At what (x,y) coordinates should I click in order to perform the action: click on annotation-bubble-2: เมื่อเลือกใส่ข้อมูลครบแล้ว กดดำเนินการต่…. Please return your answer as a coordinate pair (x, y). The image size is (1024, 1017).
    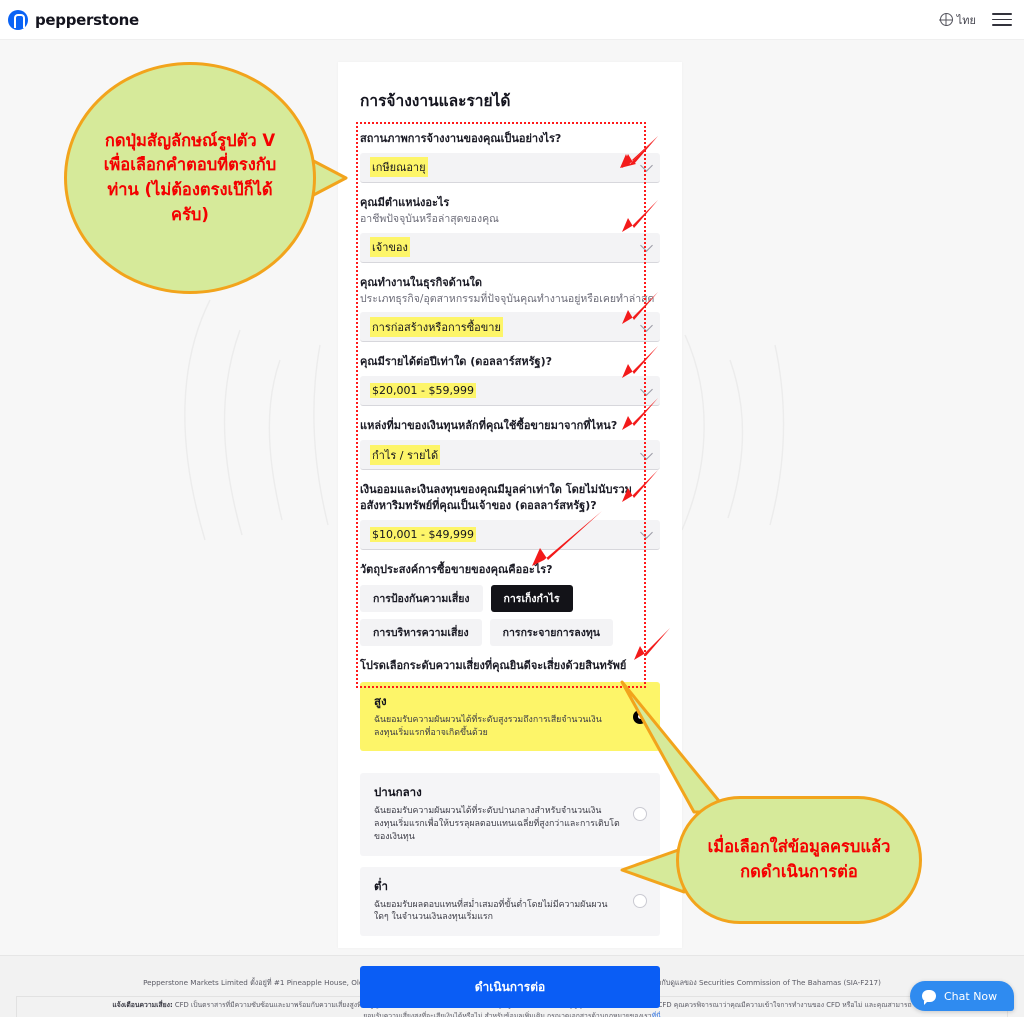
    Looking at the image, I should click on (799, 860).